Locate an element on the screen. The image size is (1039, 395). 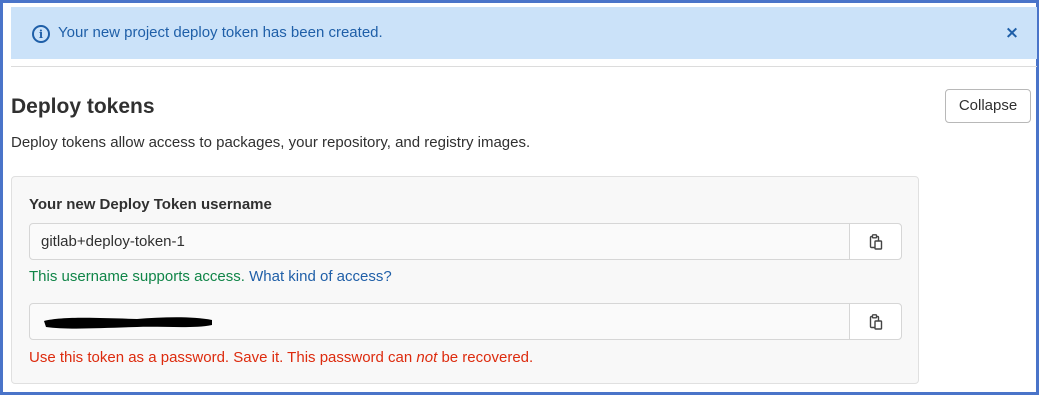
access-help-link: What kind of access? is located at coordinates (320, 276).